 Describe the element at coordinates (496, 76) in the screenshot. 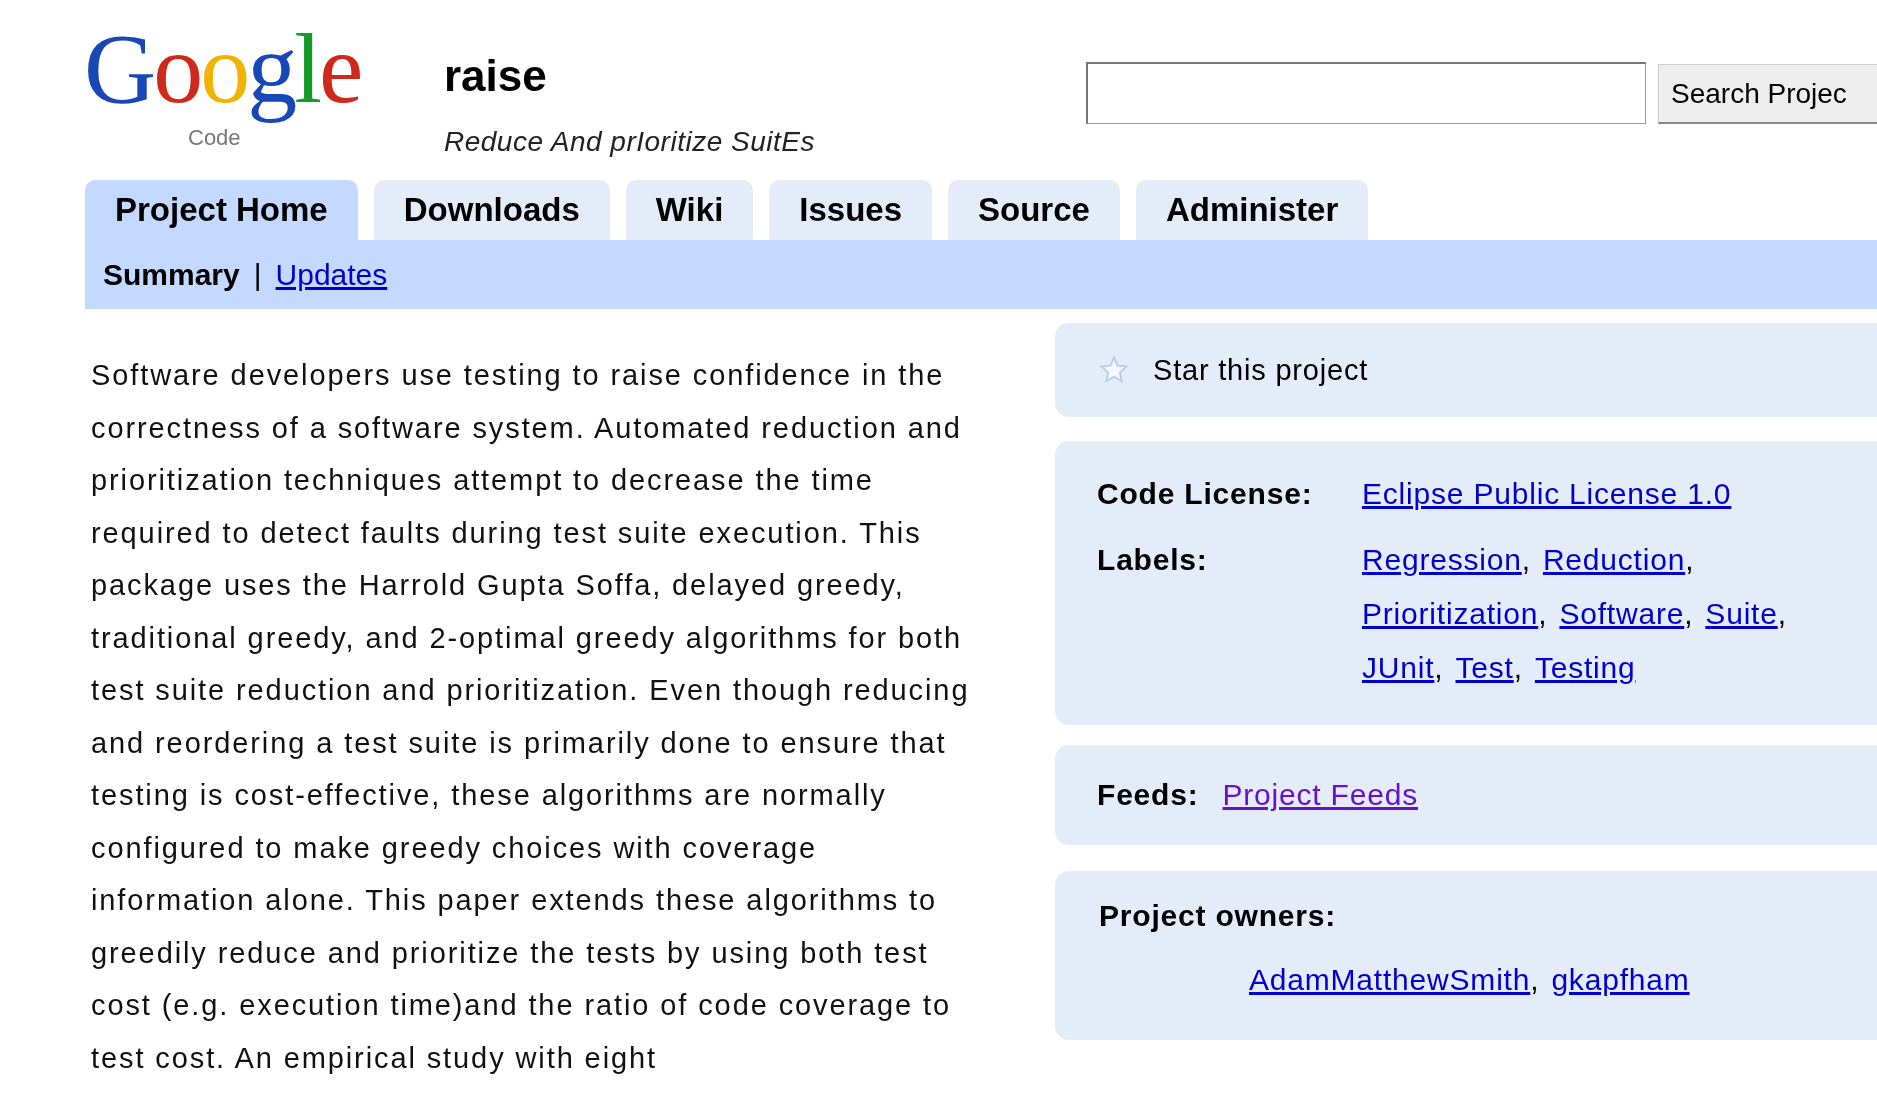

I see `project-name: raise` at that location.